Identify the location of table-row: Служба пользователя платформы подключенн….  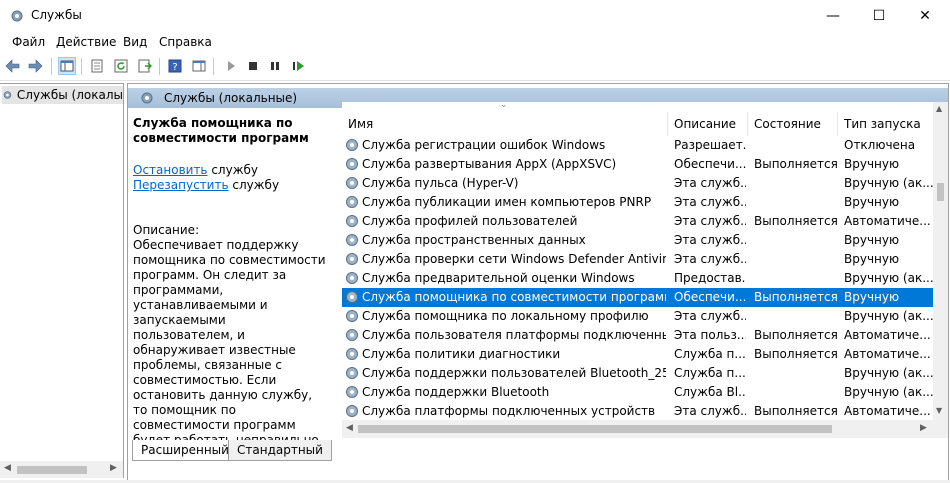
(637, 335).